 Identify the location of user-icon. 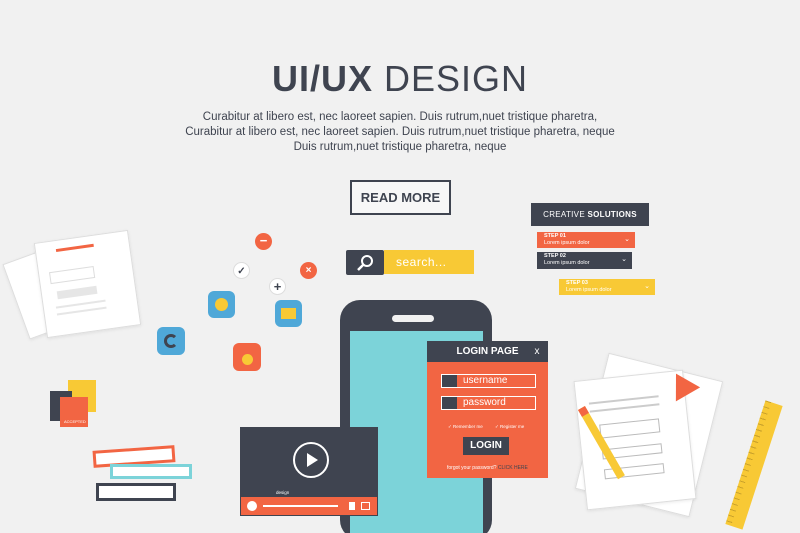
(449, 381).